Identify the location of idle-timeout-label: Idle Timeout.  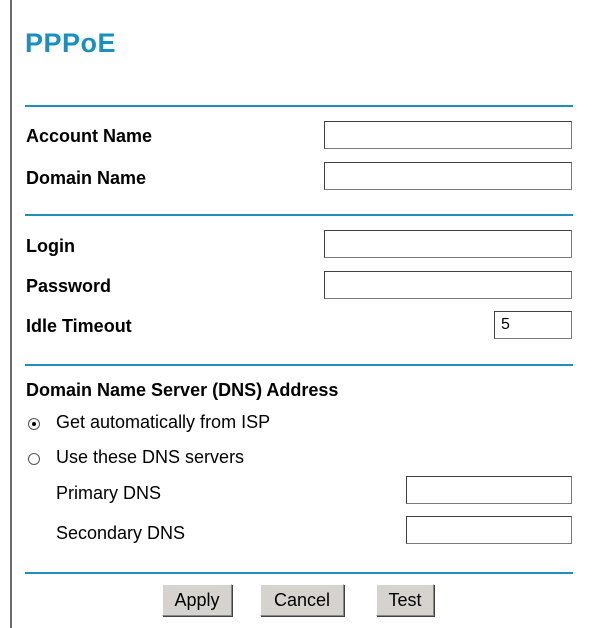
(79, 326).